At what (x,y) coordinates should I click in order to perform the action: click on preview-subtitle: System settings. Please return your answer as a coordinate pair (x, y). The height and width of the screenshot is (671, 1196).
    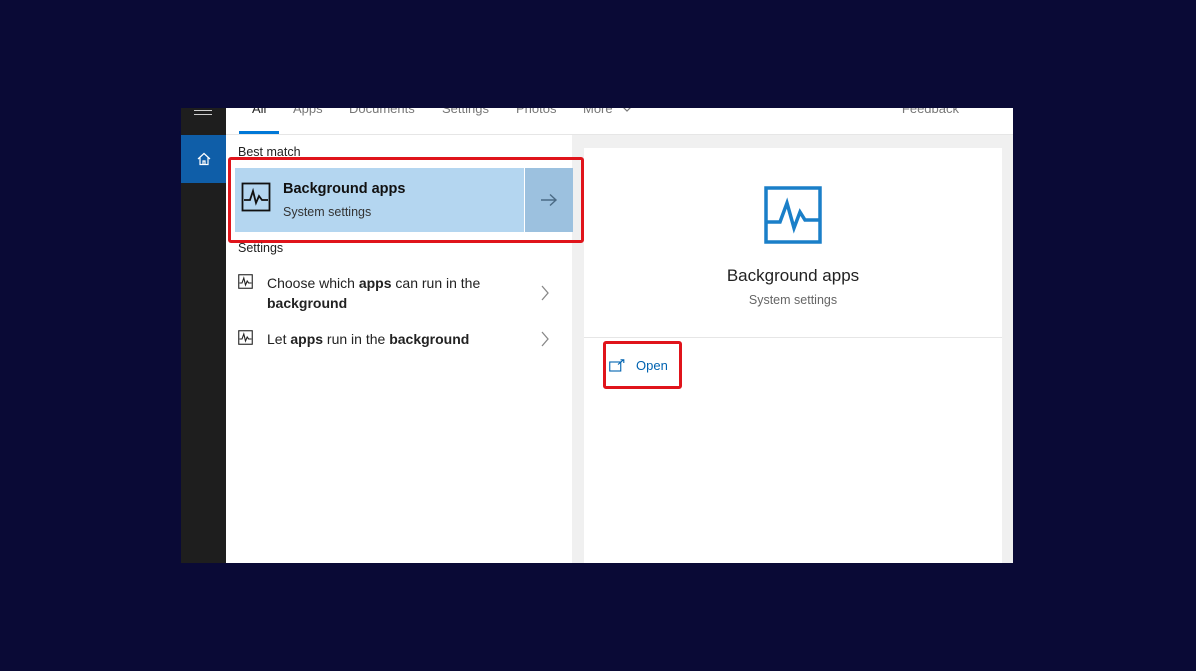
    Looking at the image, I should click on (793, 300).